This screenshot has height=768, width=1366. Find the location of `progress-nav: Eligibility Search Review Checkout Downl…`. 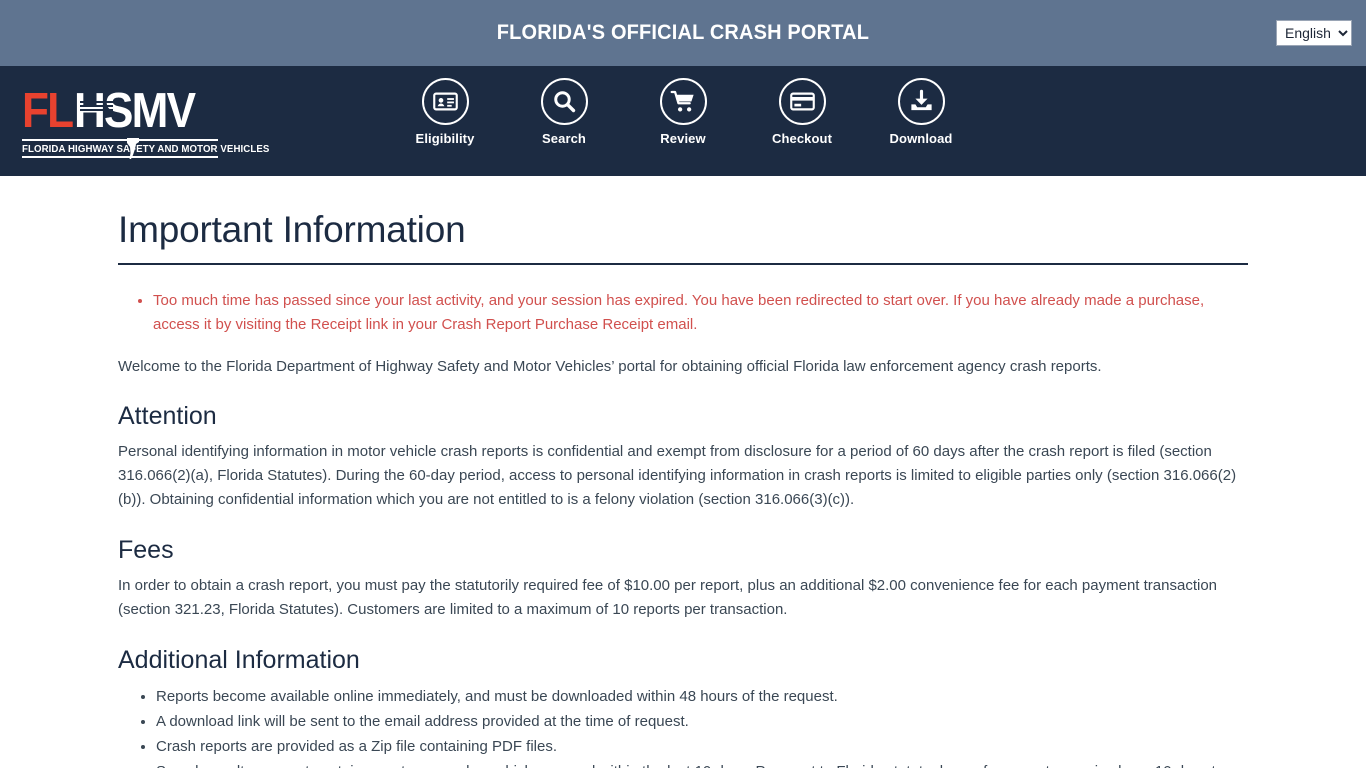

progress-nav: Eligibility Search Review Checkout Downl… is located at coordinates (683, 112).